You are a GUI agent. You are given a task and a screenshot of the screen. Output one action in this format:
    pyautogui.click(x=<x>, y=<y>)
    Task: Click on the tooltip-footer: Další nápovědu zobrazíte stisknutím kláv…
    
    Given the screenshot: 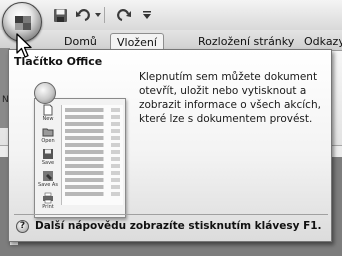 What is the action you would take?
    pyautogui.click(x=178, y=226)
    